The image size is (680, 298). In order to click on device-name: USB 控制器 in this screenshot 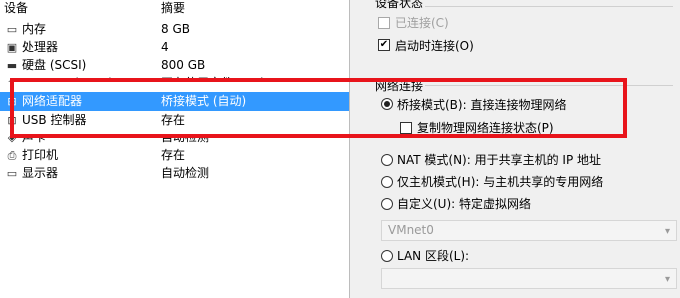, I will do `click(54, 120)`.